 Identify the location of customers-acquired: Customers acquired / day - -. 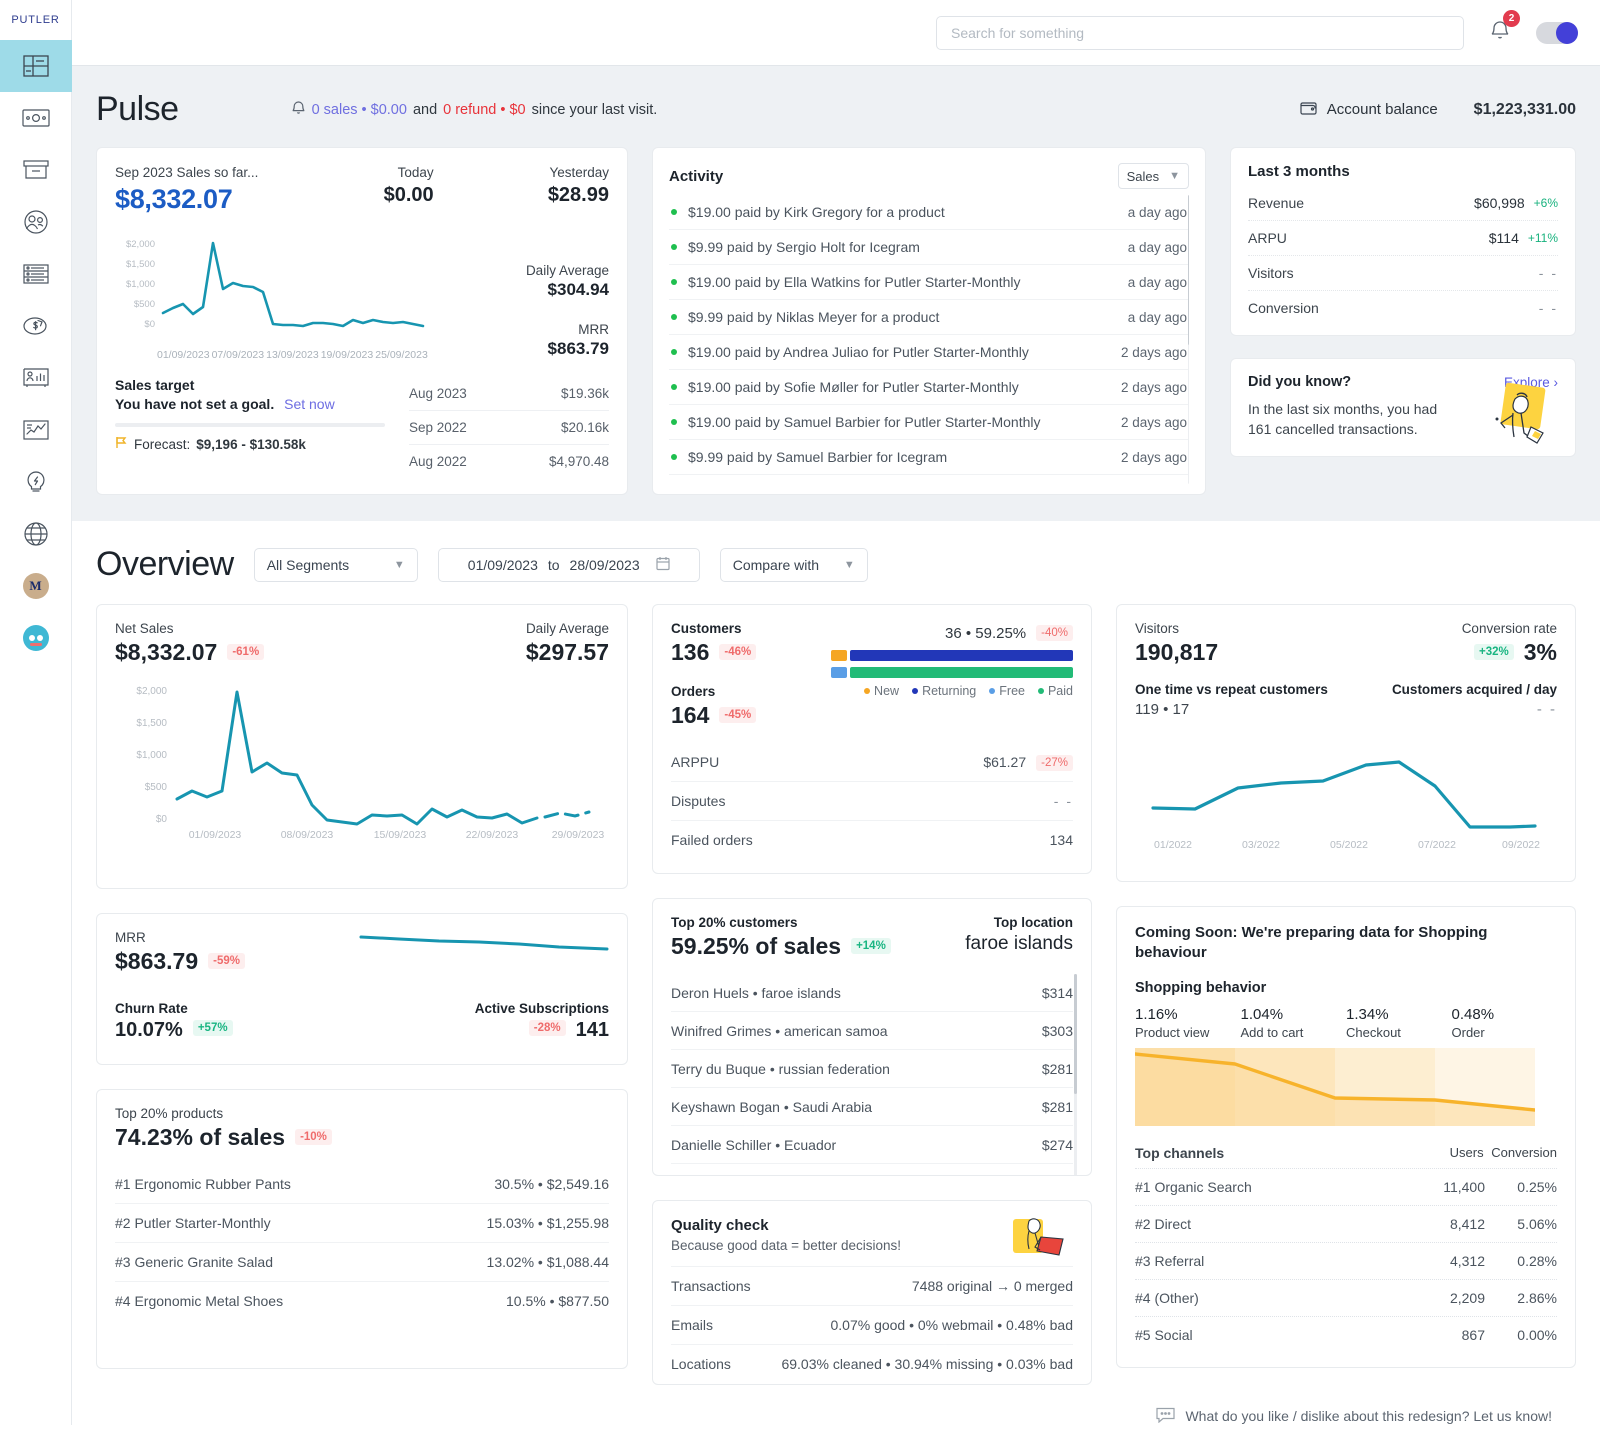
(1474, 700).